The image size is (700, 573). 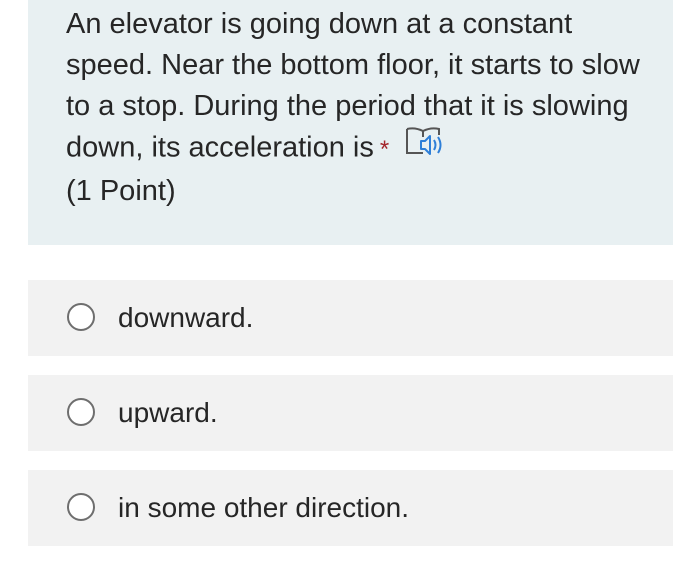 What do you see at coordinates (121, 191) in the screenshot?
I see `points-label: (1 Point)` at bounding box center [121, 191].